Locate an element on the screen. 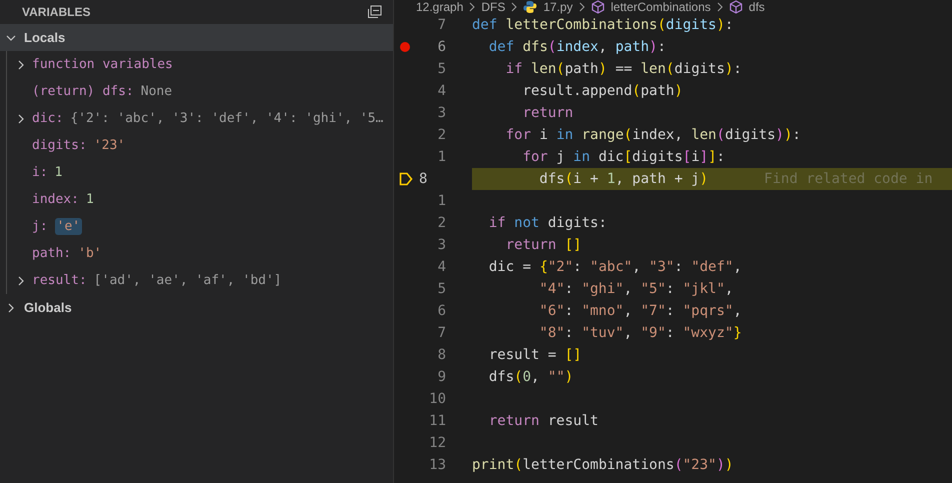  variable-name: j: is located at coordinates (40, 226).